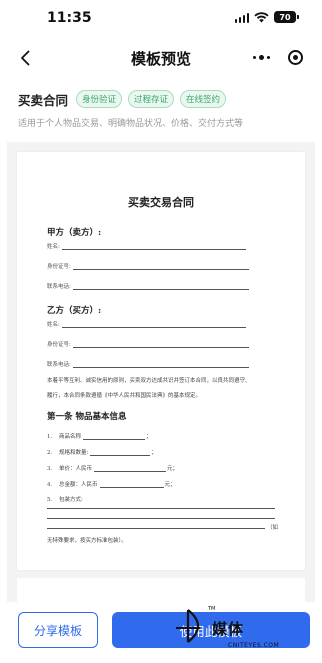 The width and height of the screenshot is (322, 663). I want to click on watermark-site: CNITEYES.COM, so click(254, 645).